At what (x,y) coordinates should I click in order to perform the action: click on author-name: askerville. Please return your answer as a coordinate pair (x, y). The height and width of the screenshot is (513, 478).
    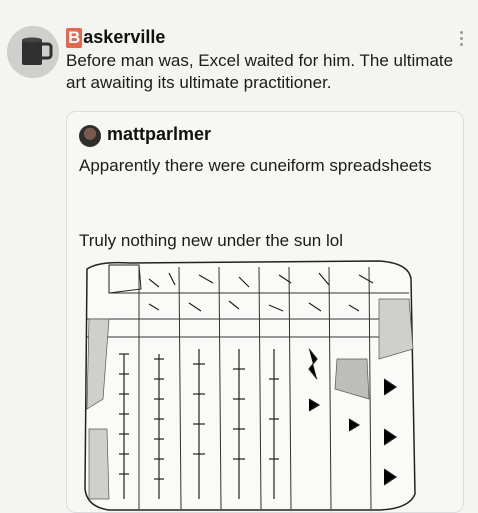
    Looking at the image, I should click on (124, 37).